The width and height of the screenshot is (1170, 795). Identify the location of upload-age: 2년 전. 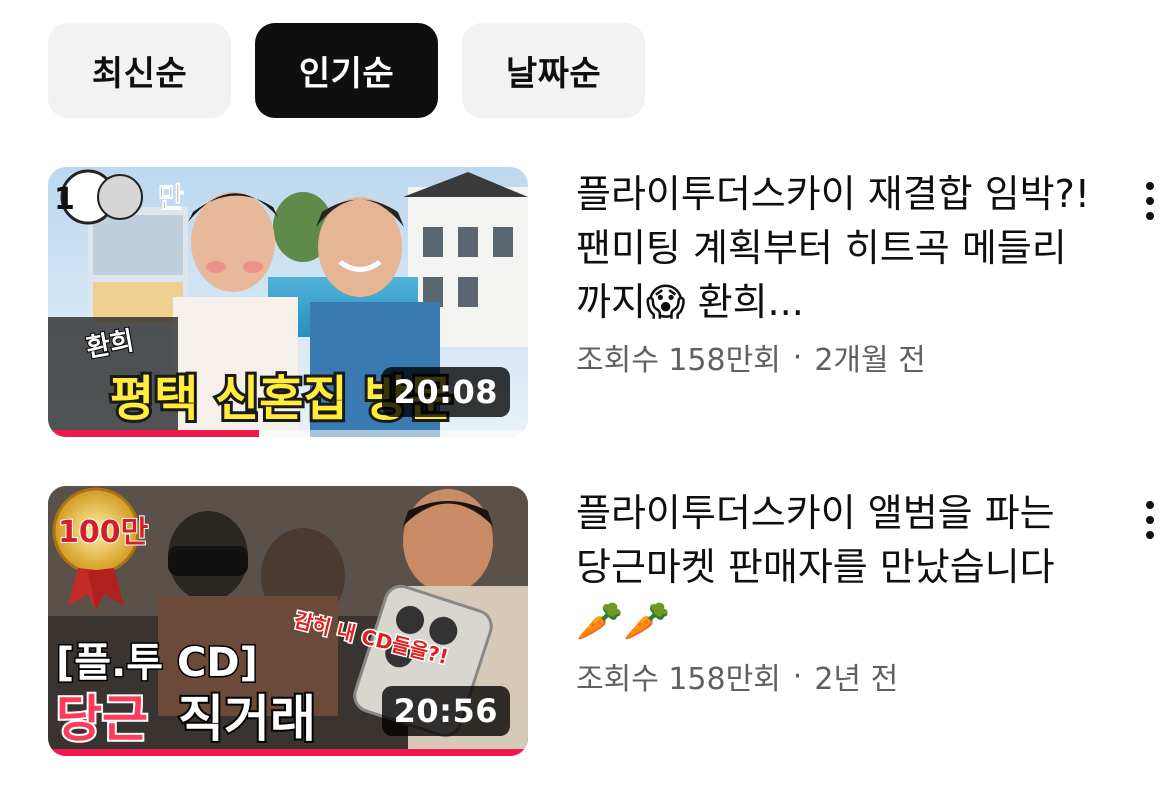
(856, 679).